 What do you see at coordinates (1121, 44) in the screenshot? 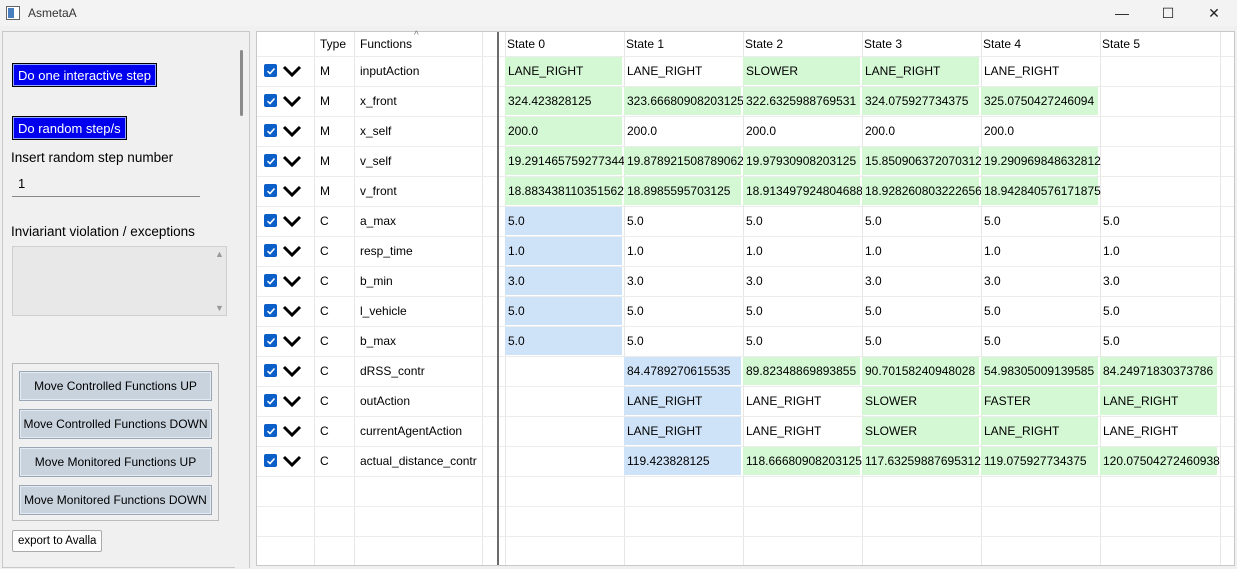
I see `header-state-5: State 5` at bounding box center [1121, 44].